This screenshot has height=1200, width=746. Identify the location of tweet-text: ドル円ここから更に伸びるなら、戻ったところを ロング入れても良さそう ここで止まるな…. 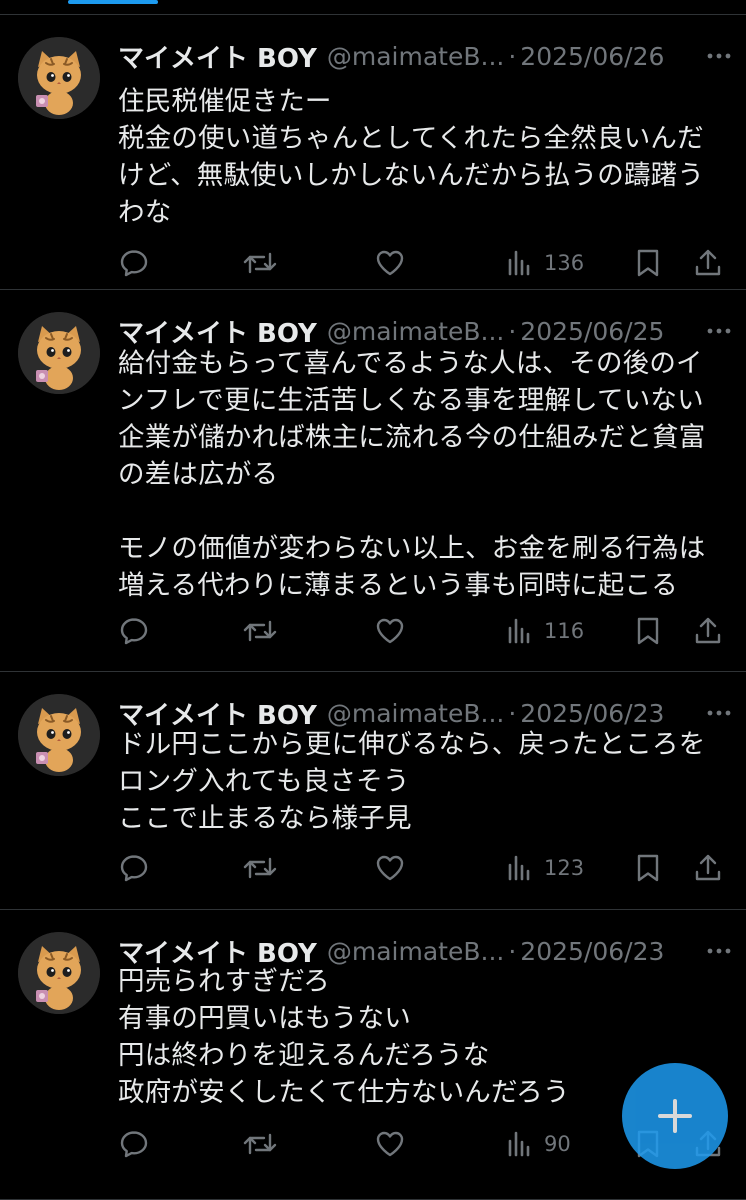
(423, 781).